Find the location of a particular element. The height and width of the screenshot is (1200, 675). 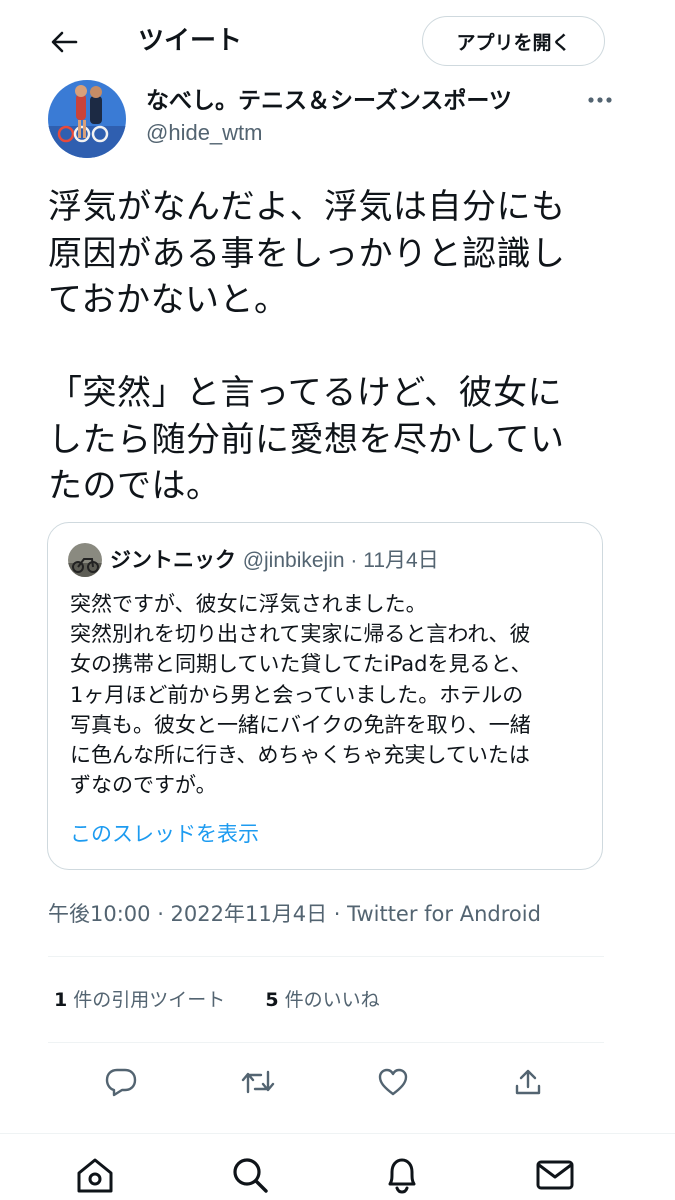

likes-stat: 5 件のいいね is located at coordinates (322, 1000).